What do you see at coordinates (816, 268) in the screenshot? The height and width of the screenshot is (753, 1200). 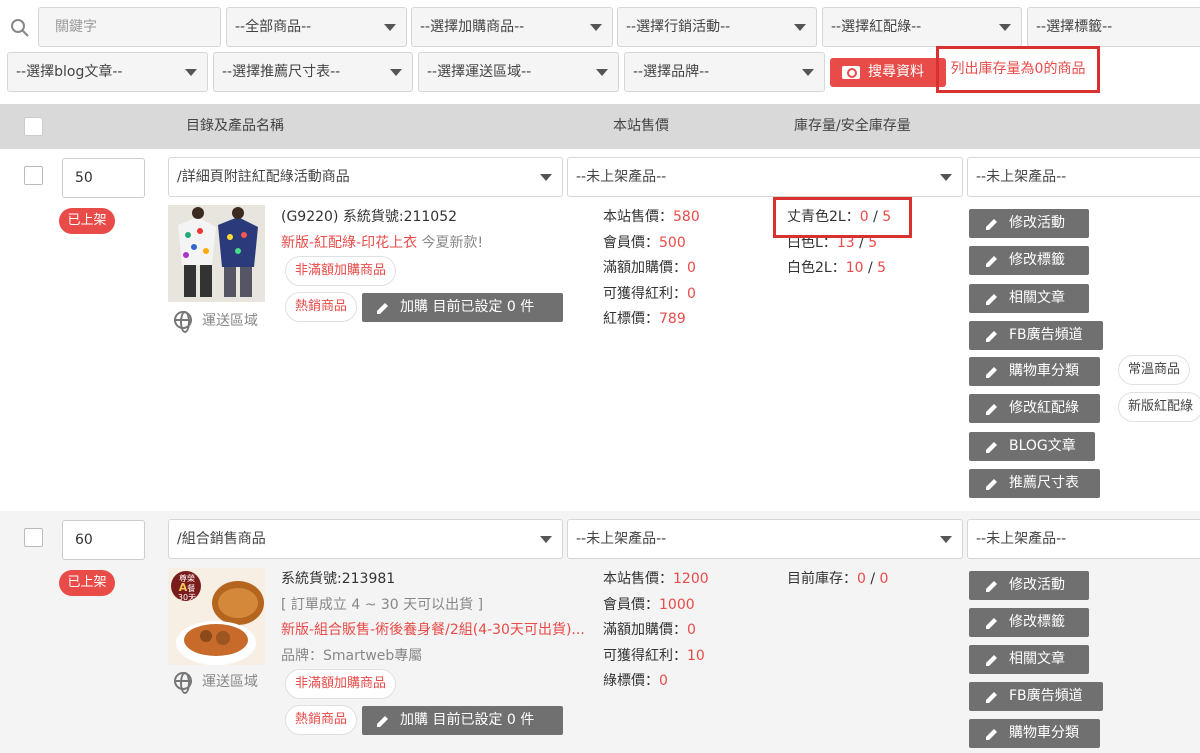 I see `stock-label: 白色2L：` at bounding box center [816, 268].